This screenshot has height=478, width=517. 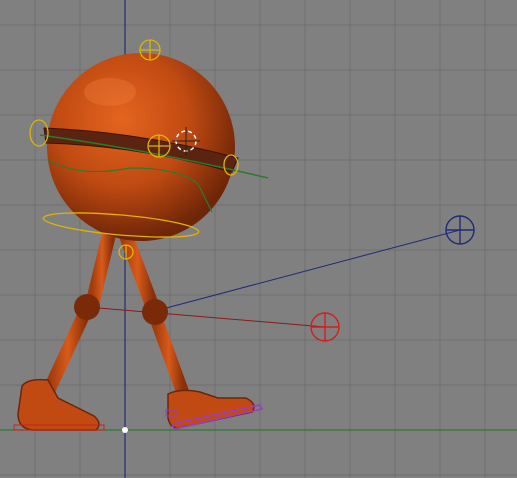 I want to click on yellow-head-control, so click(x=150, y=50).